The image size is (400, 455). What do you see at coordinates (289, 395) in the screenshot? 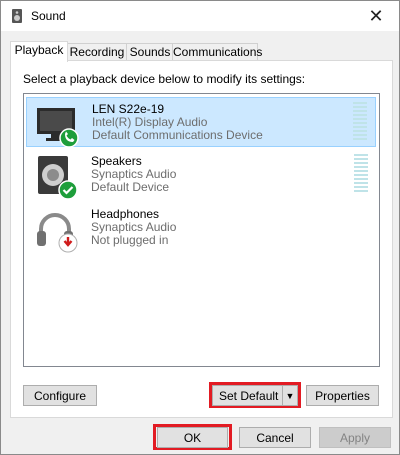
I see `dropdown-arrow-icon: ▼` at bounding box center [289, 395].